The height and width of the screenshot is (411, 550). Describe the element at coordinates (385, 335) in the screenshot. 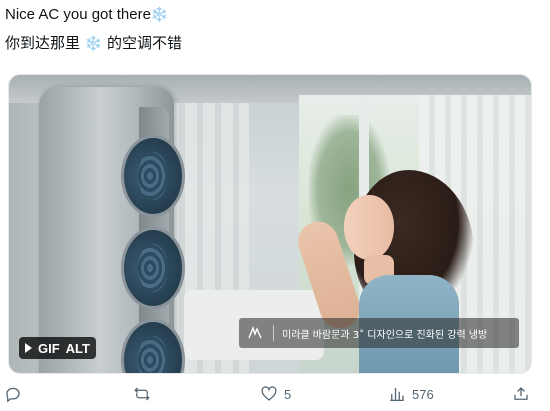

I see `caption-text: 미라클 바람문과 3˚ 디자인으로 진화된 강력 냉방` at that location.